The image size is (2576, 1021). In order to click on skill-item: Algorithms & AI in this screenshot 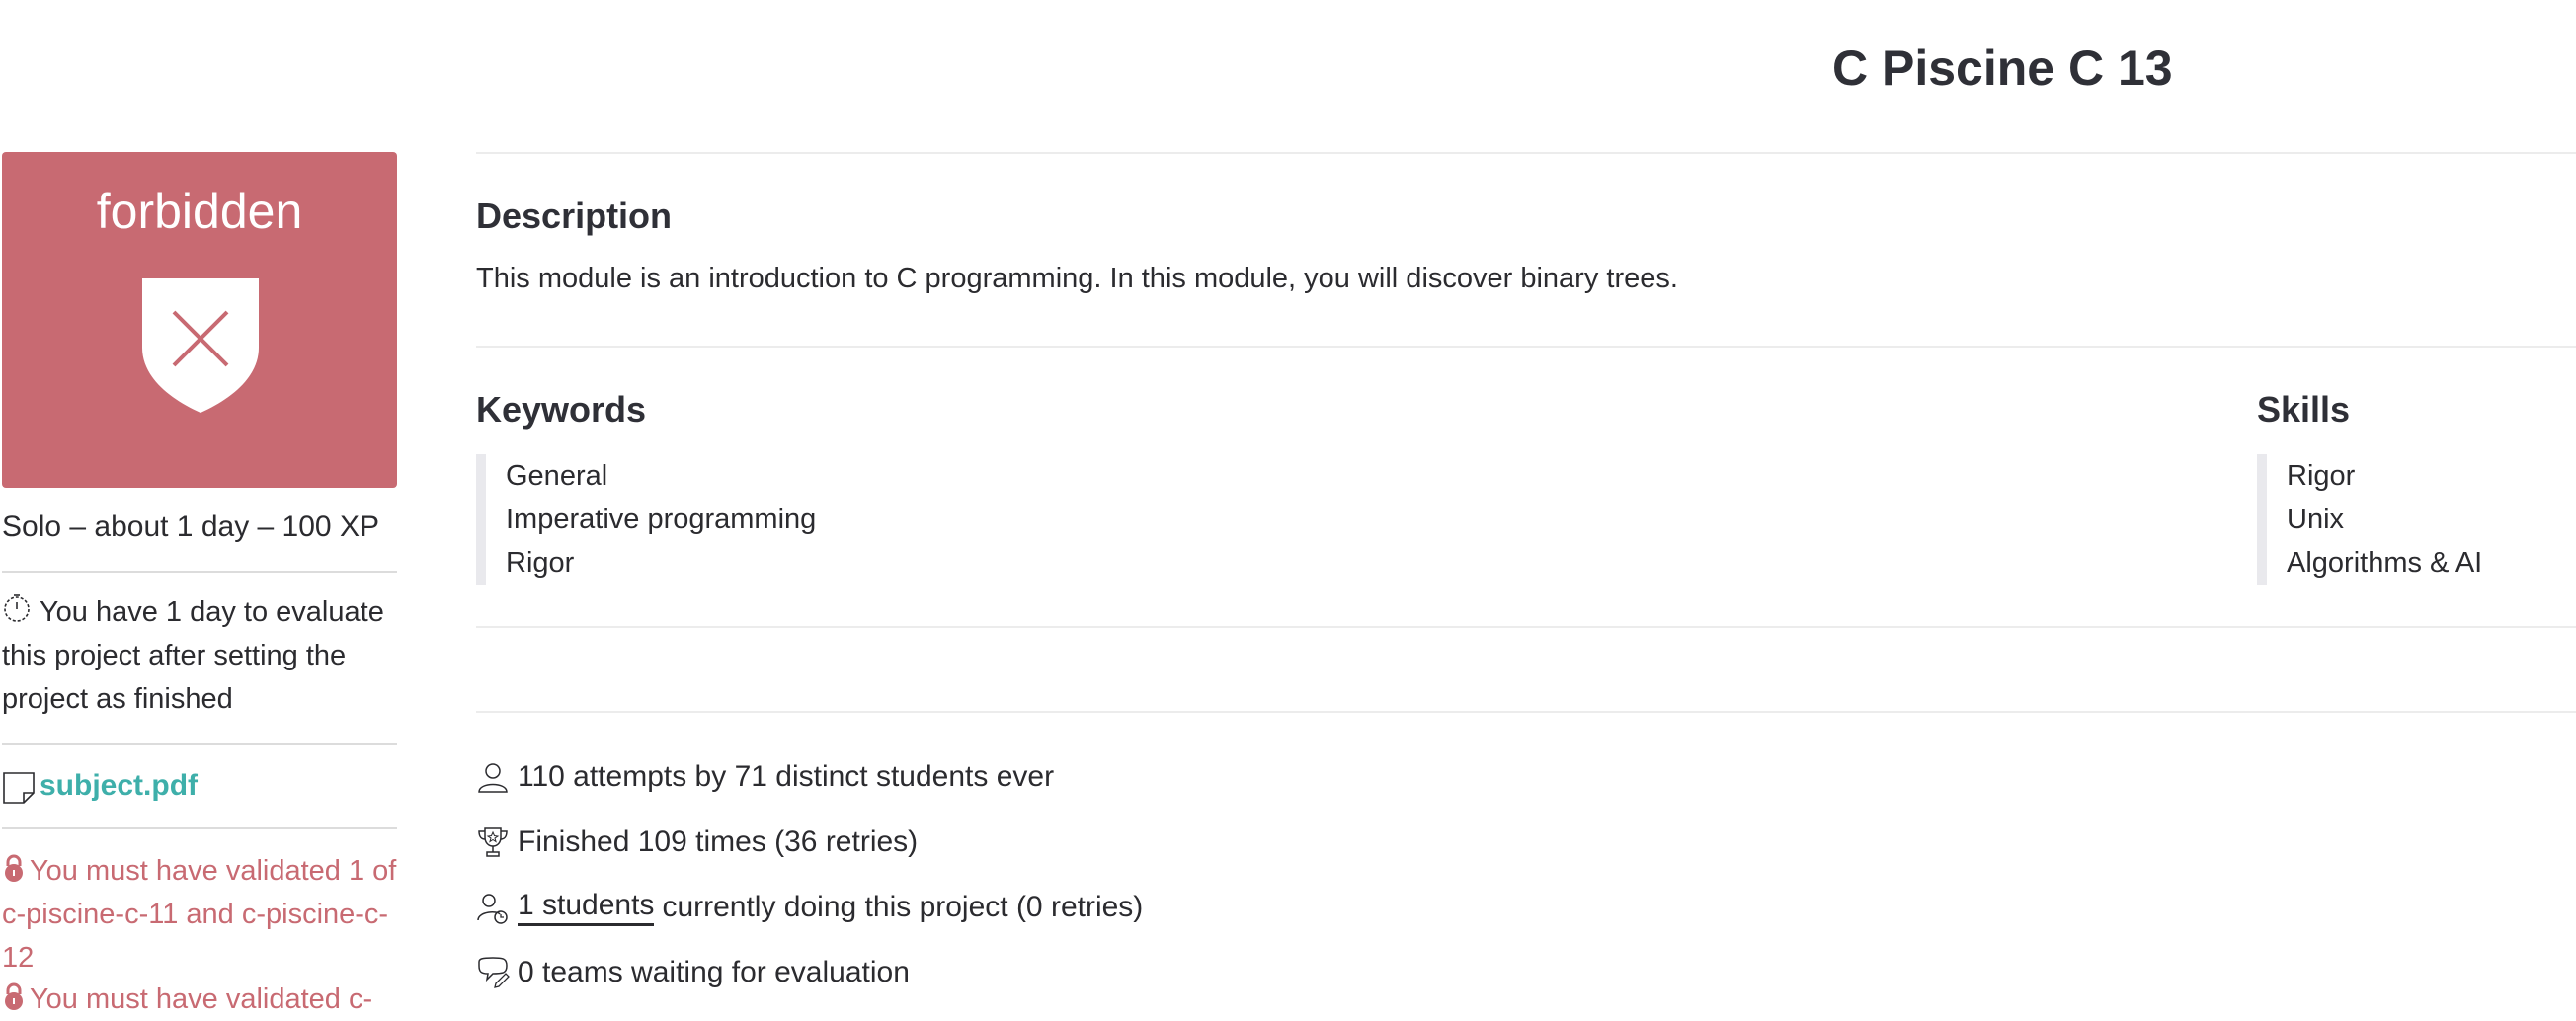, I will do `click(2385, 563)`.